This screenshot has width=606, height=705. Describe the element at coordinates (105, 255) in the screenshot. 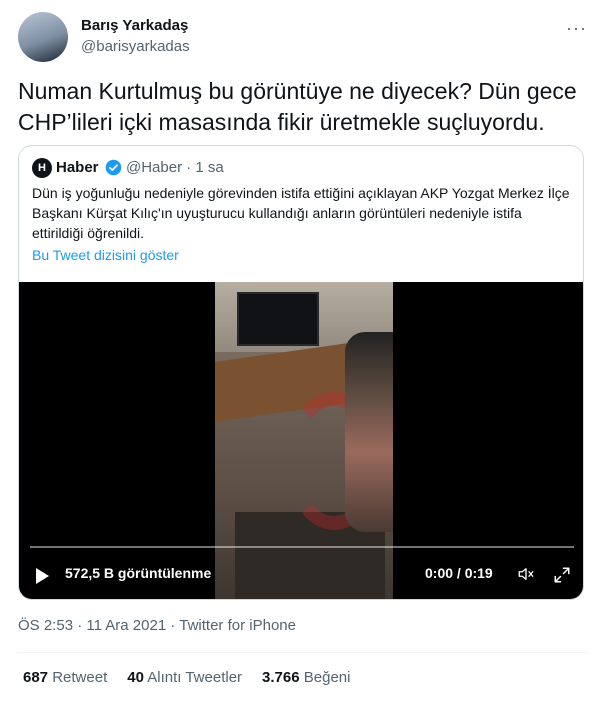

I see `show-thread-link: Bu Tweet dizisini göster` at that location.